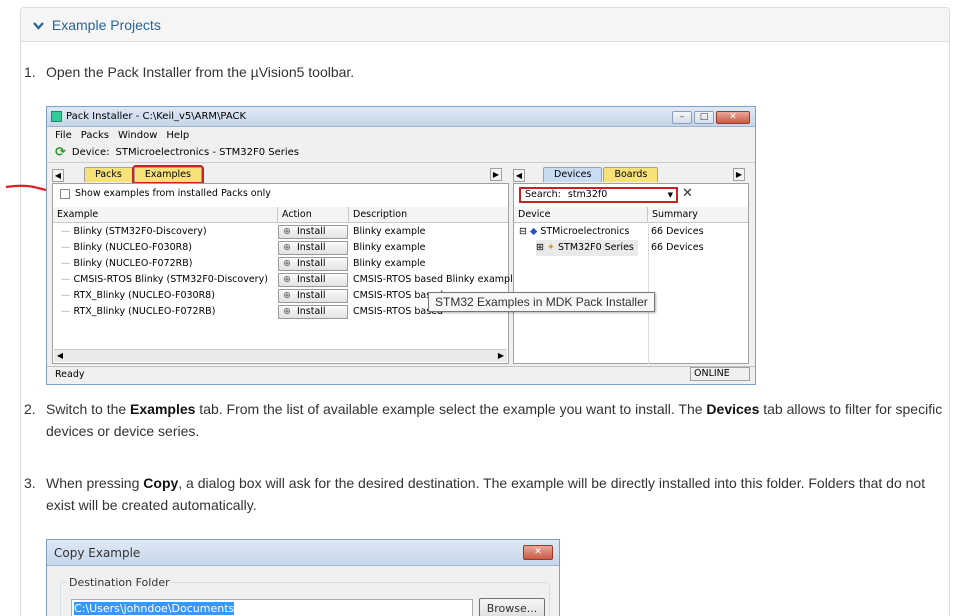 The image size is (975, 616). What do you see at coordinates (207, 152) in the screenshot?
I see `device-value: STMicroelectronics - STM32F0 Series` at bounding box center [207, 152].